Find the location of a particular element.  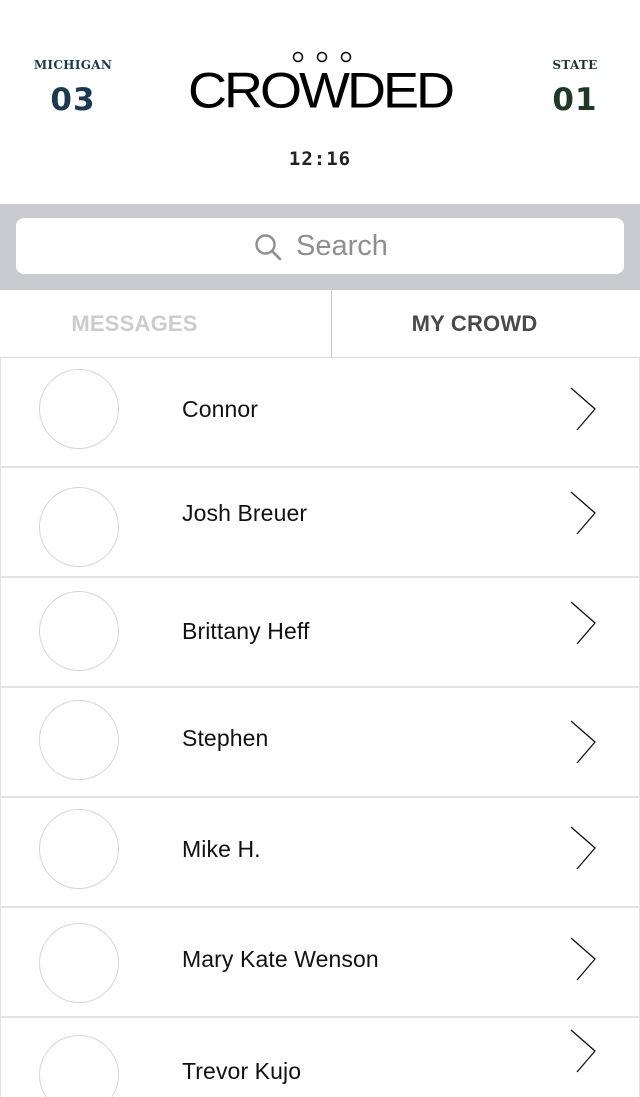

contact-row: Mary Kate Wenson is located at coordinates (320, 963).